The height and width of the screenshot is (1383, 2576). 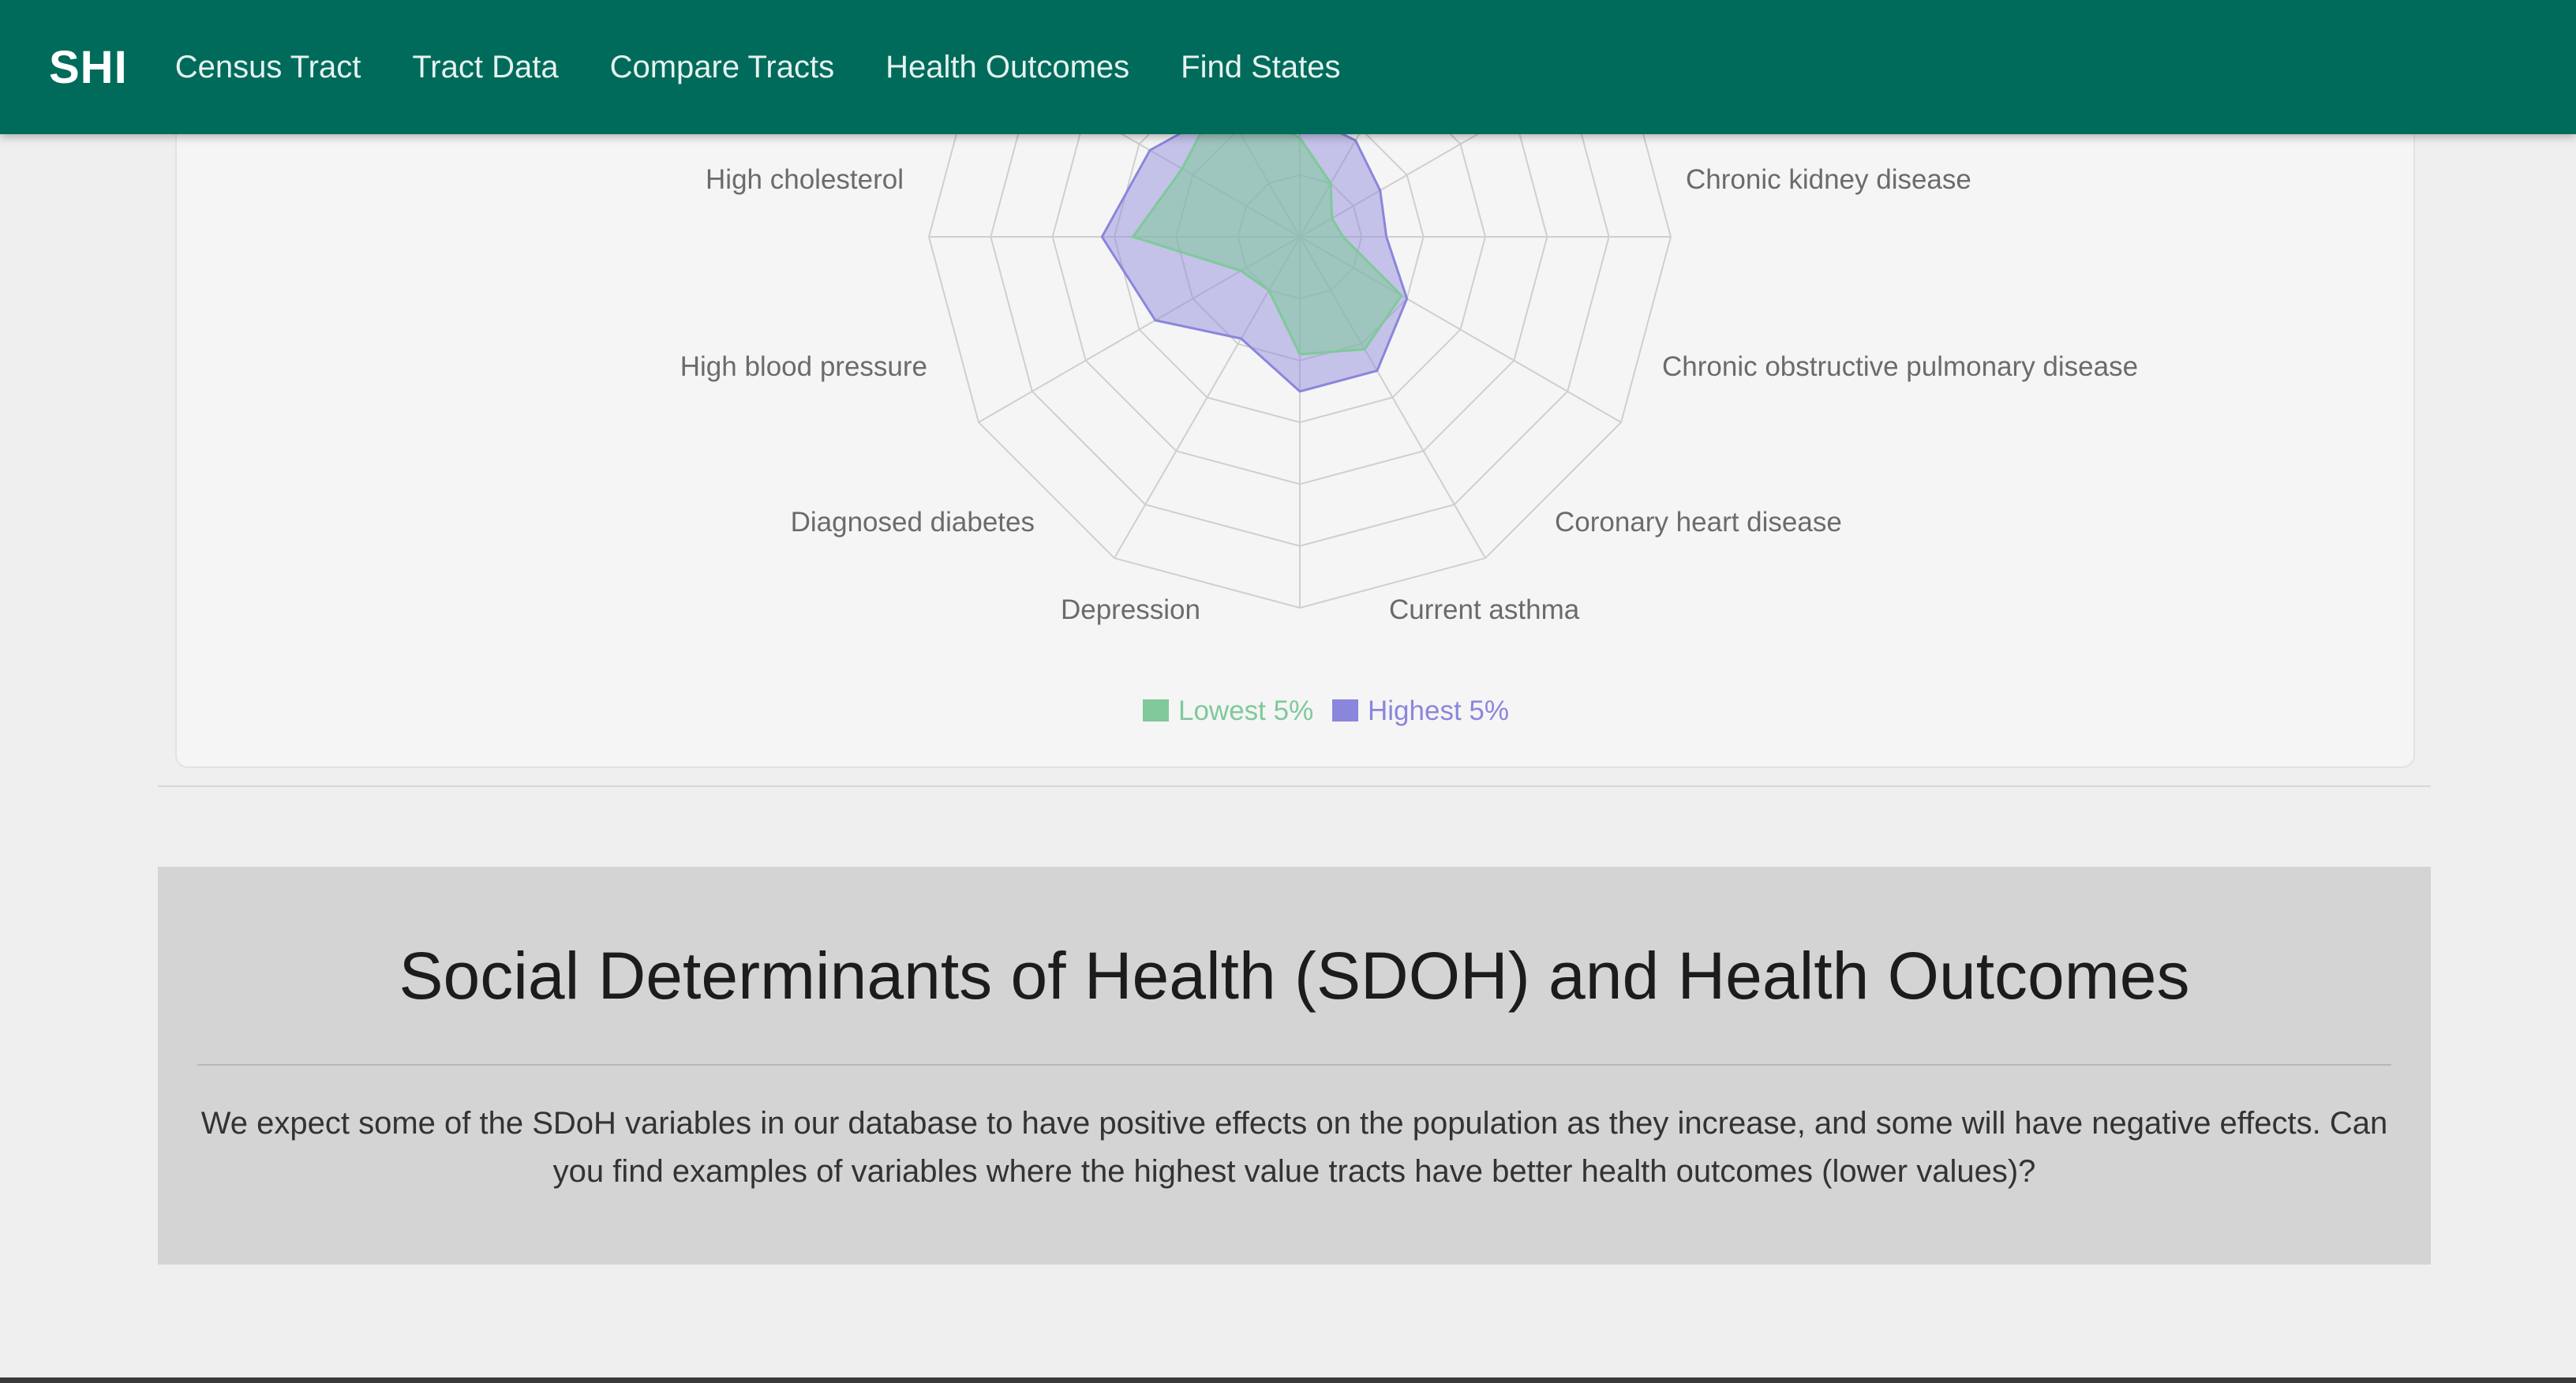 I want to click on window-bottom-edge, so click(x=1288, y=1380).